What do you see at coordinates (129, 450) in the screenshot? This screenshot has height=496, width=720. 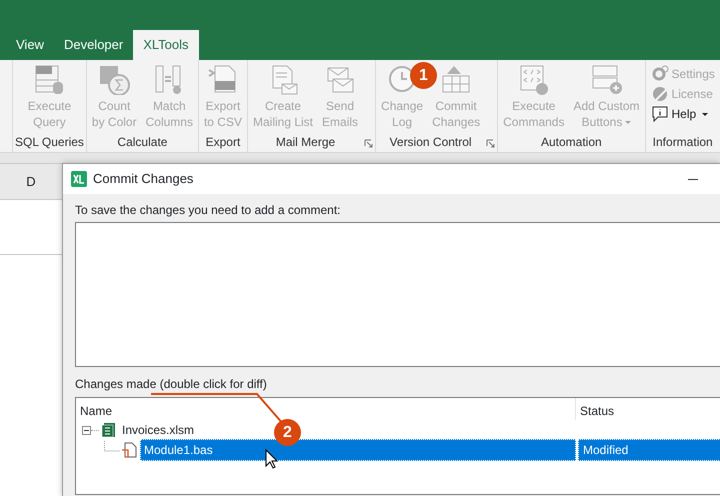 I see `document-icon` at bounding box center [129, 450].